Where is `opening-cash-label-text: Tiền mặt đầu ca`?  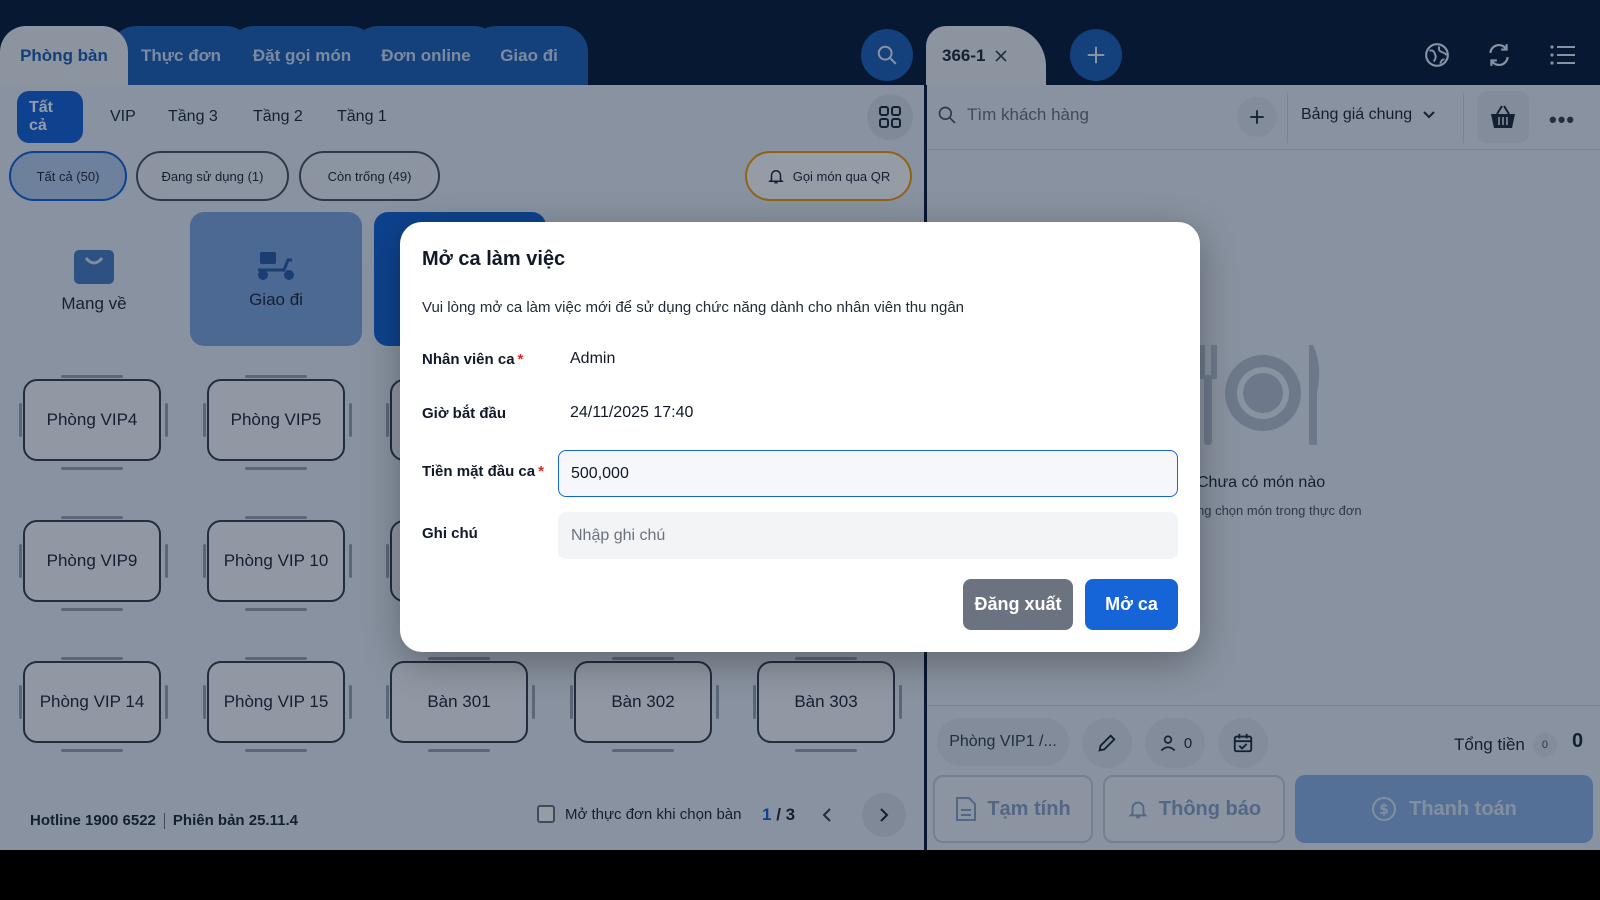 opening-cash-label-text: Tiền mặt đầu ca is located at coordinates (479, 471).